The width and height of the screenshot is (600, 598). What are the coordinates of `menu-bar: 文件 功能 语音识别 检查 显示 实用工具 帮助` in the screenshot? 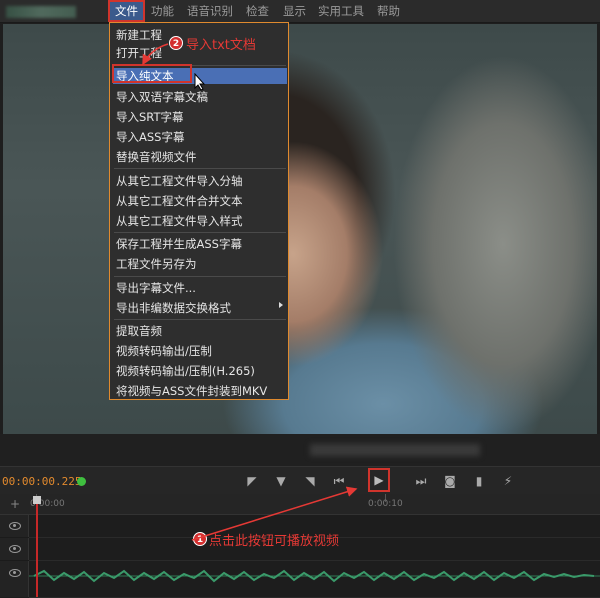 It's located at (300, 11).